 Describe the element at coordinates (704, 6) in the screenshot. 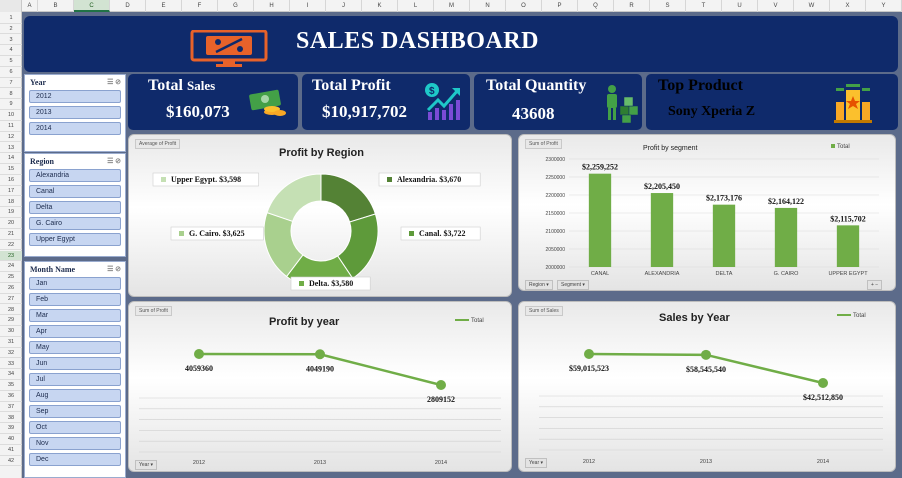

I see `column-header: T` at that location.